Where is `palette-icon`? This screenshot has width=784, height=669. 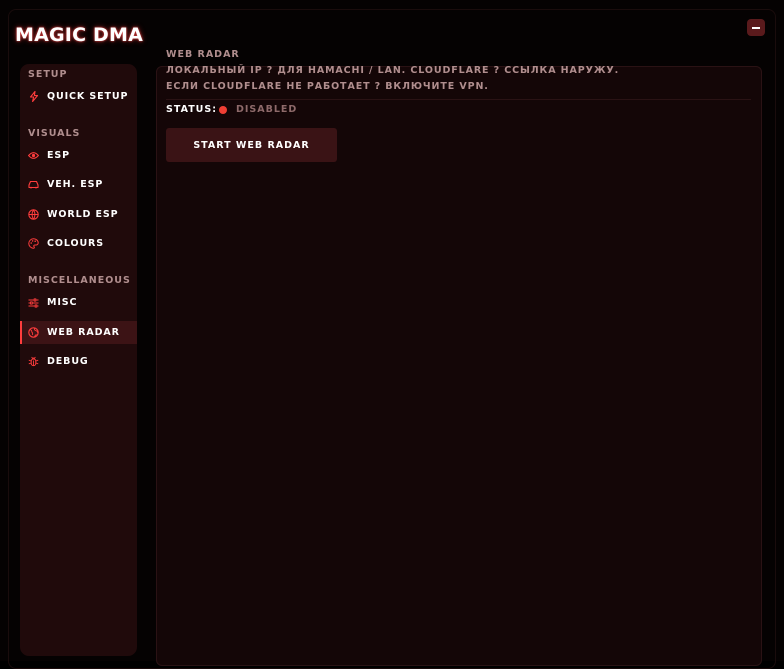 palette-icon is located at coordinates (33, 243).